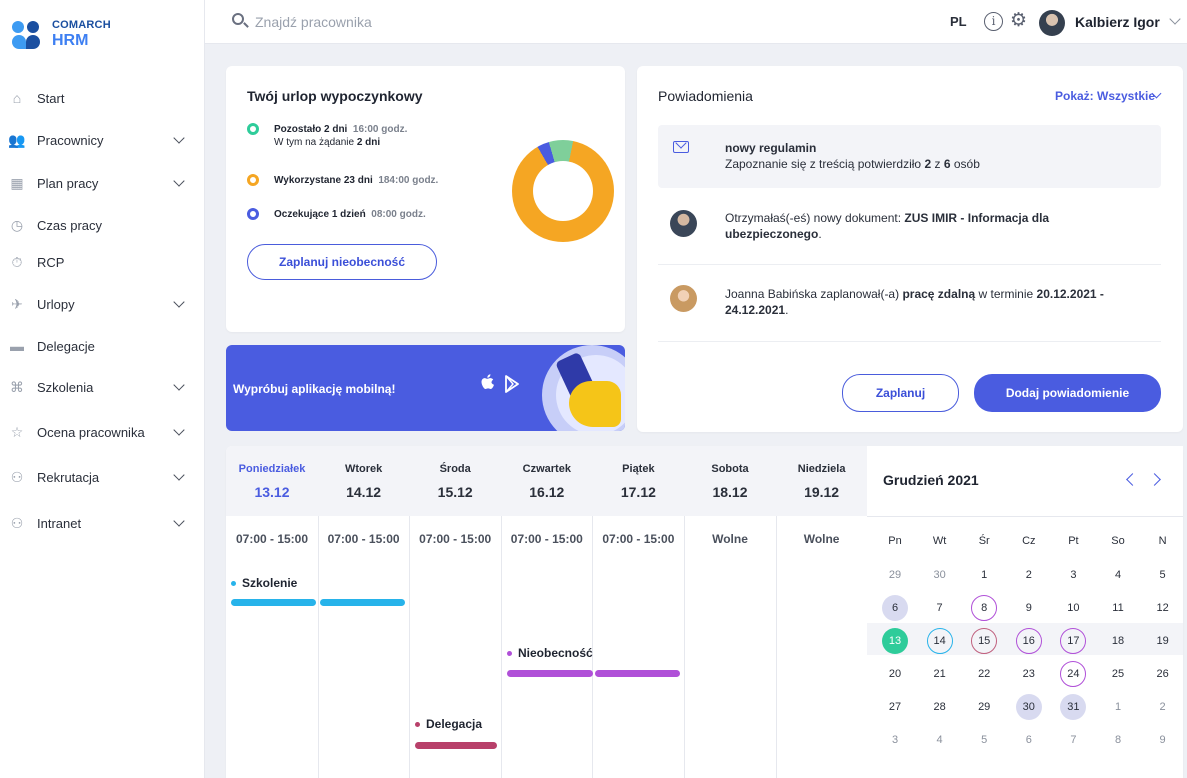 The image size is (1187, 778). Describe the element at coordinates (1118, 608) in the screenshot. I see `calendar-day: 11` at that location.